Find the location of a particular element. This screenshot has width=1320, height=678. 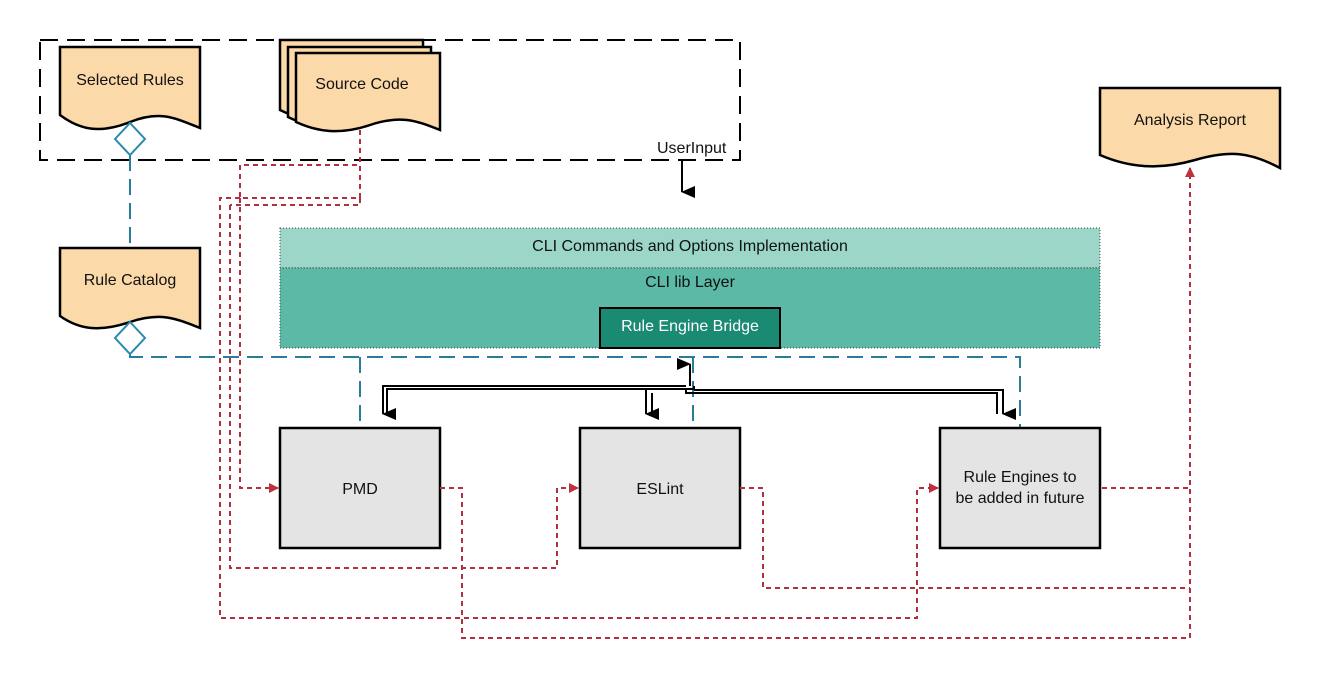

cli-commands-label: CLI Commands and Options Implementation is located at coordinates (690, 246).